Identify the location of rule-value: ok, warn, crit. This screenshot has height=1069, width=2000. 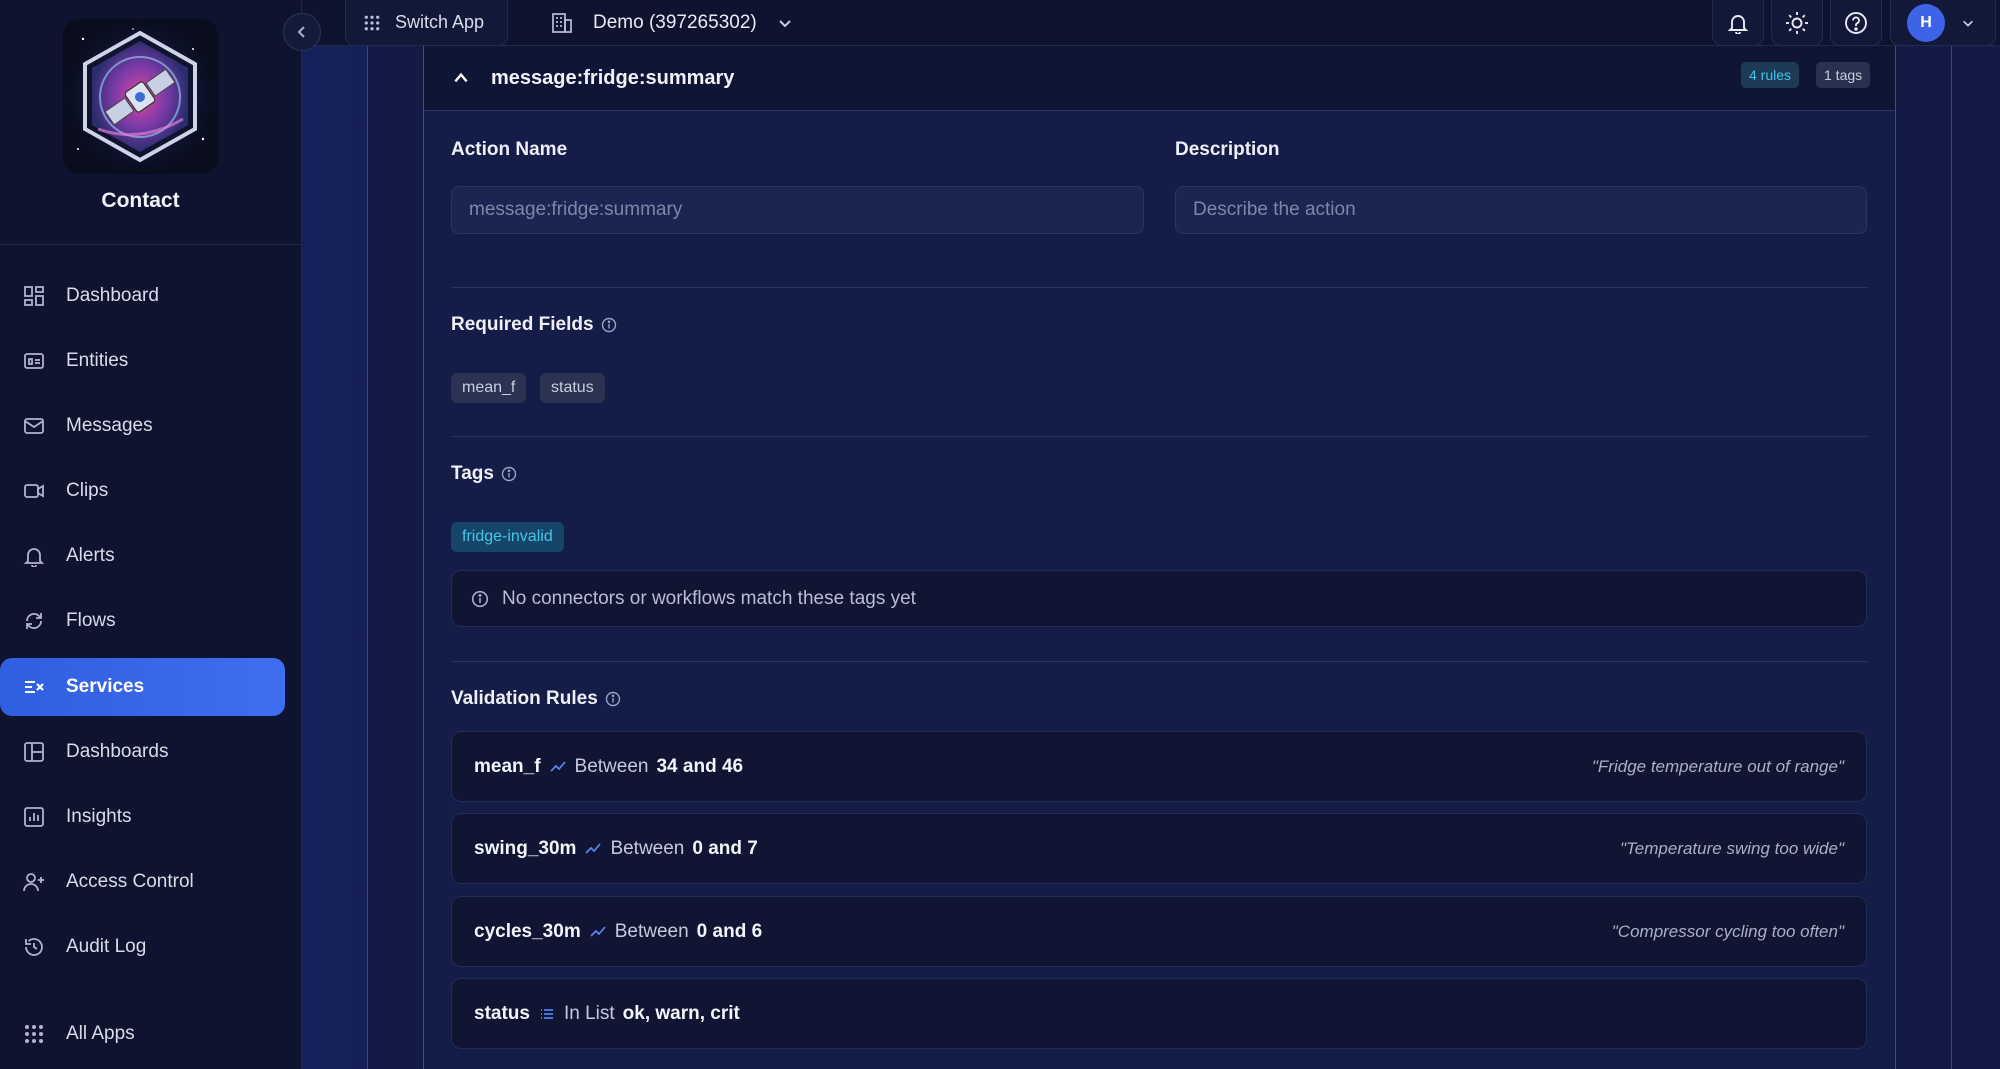
(681, 1013).